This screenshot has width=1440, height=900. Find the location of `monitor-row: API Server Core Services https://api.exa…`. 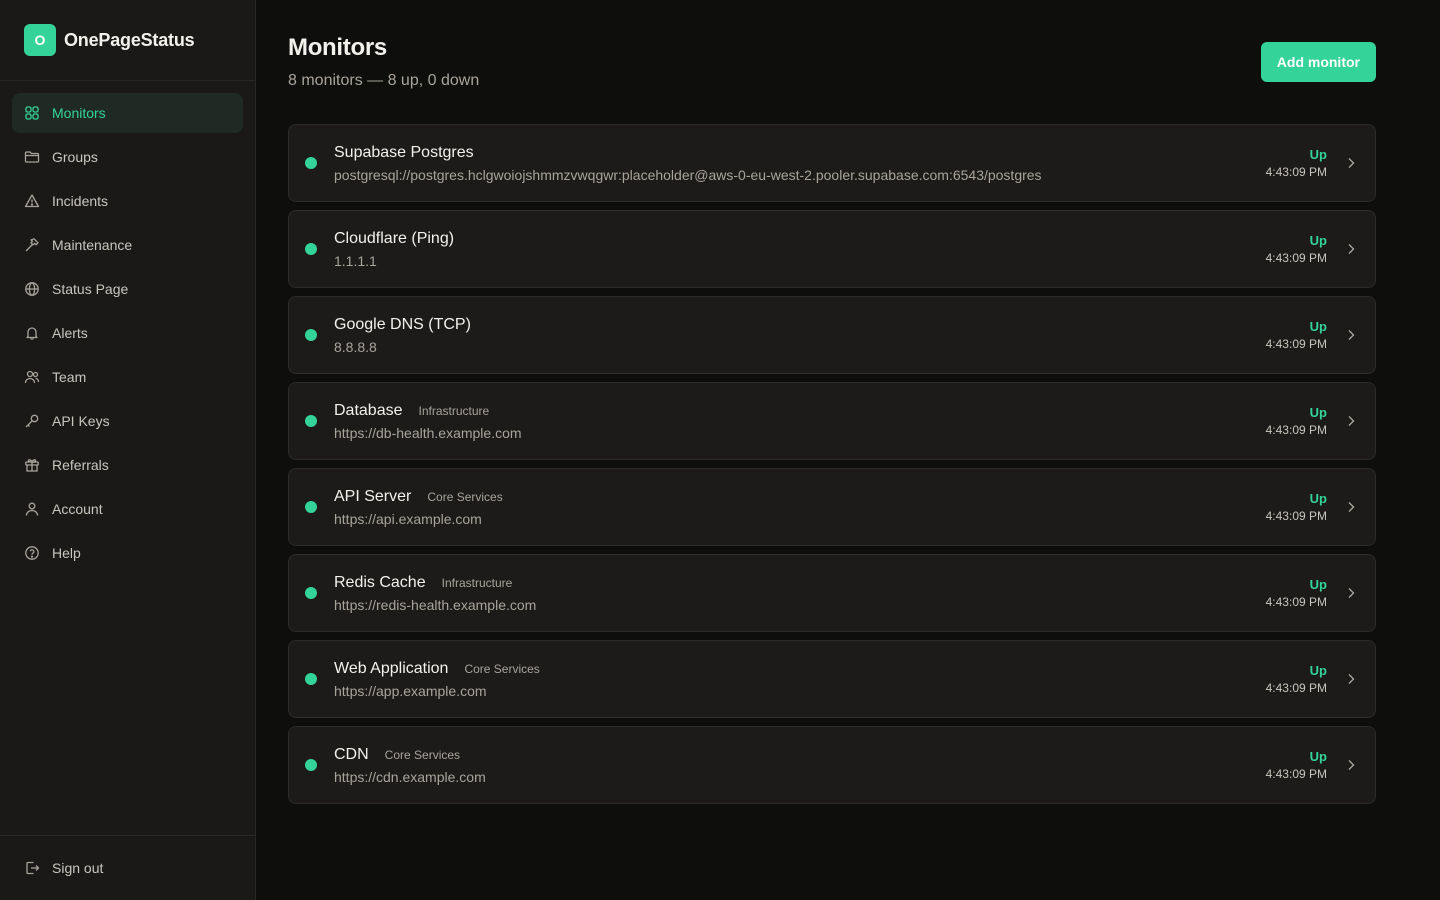

monitor-row: API Server Core Services https://api.exa… is located at coordinates (832, 507).